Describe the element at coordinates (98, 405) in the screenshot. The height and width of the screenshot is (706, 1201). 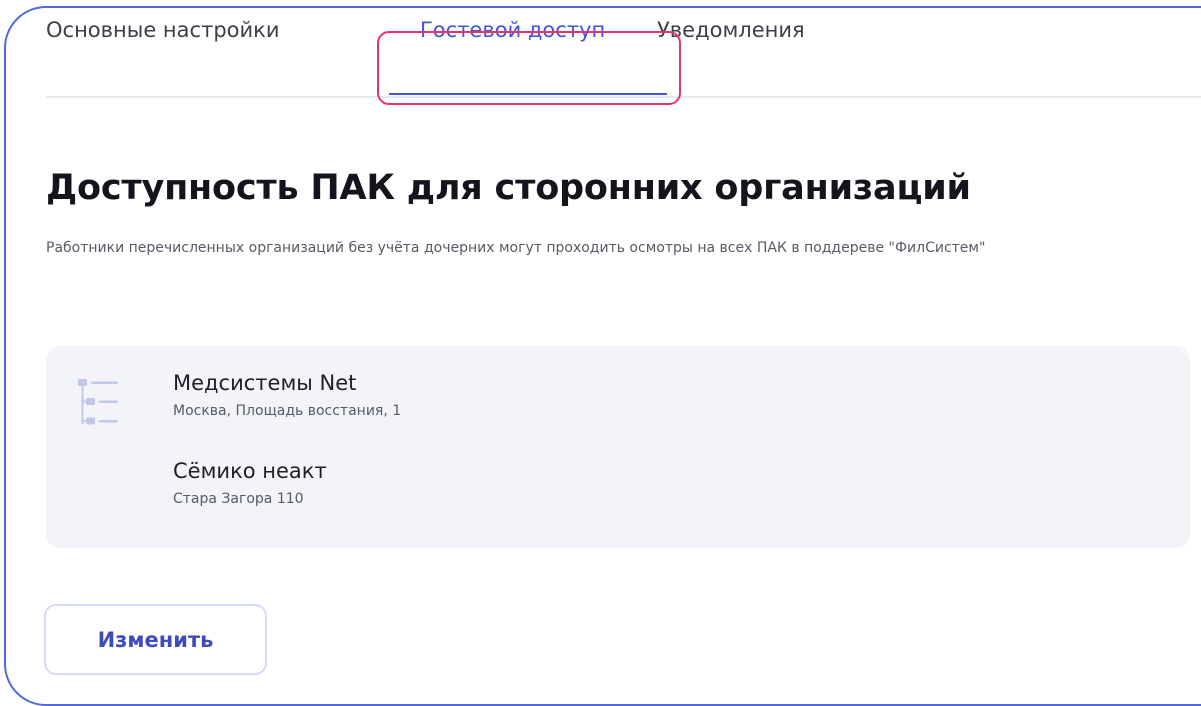
I see `tree-list-icon` at that location.